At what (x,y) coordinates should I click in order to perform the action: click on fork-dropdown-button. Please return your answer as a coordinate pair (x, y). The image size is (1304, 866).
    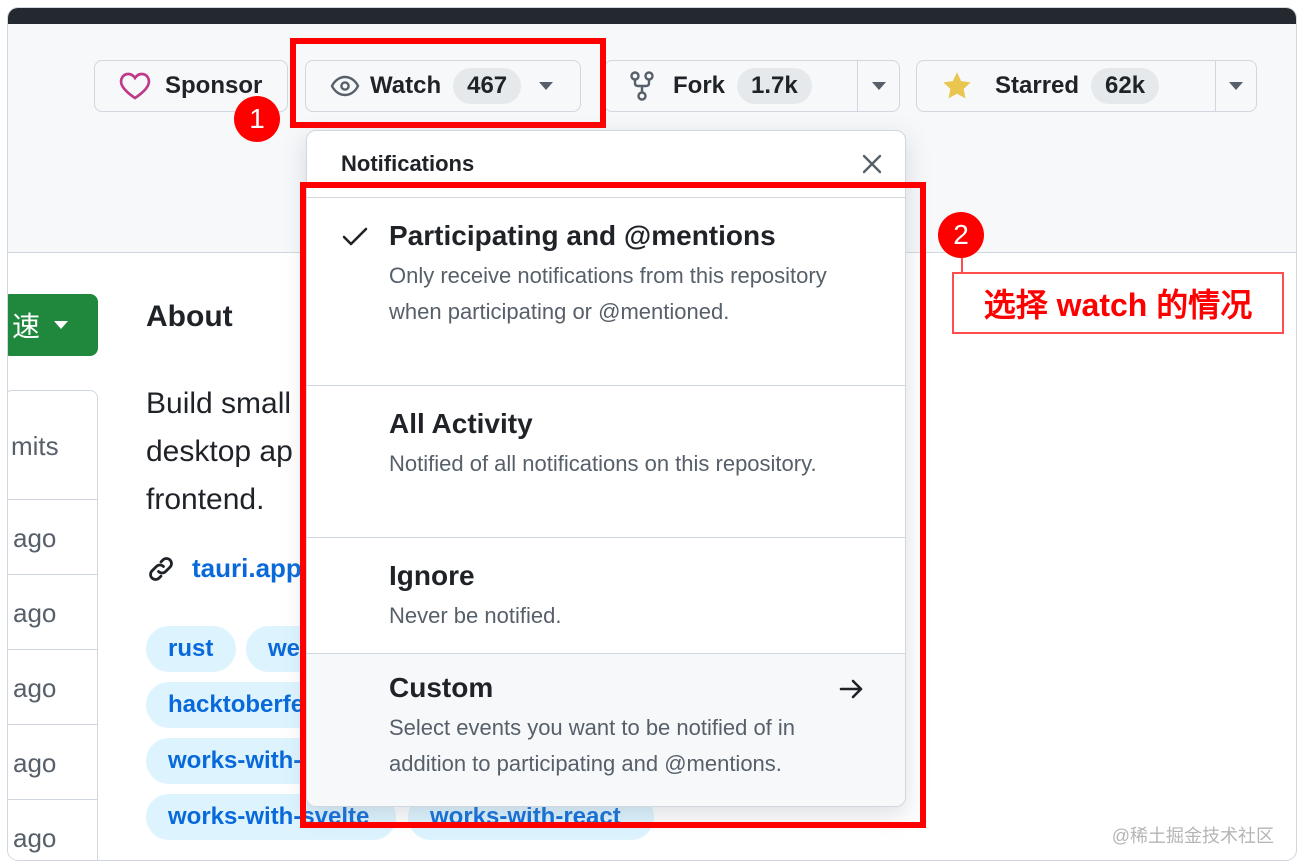
    Looking at the image, I should click on (878, 86).